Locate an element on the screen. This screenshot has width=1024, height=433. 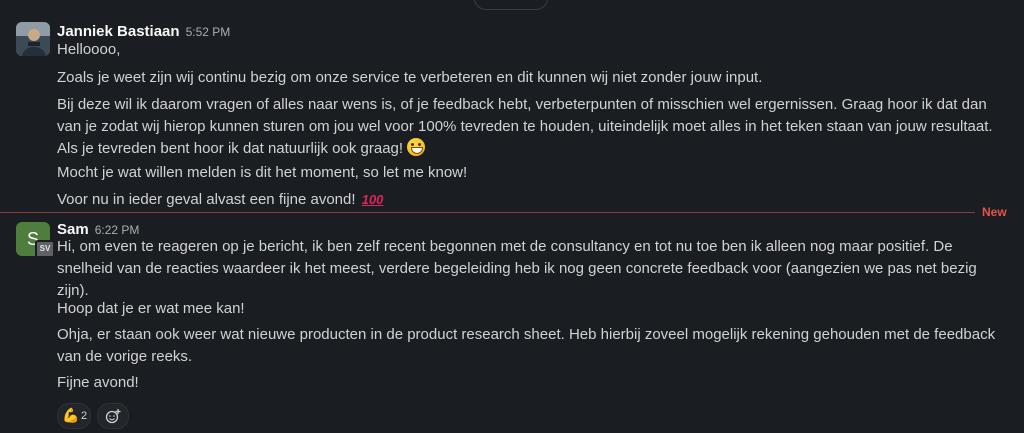
date-divider-pill is located at coordinates (511, 5).